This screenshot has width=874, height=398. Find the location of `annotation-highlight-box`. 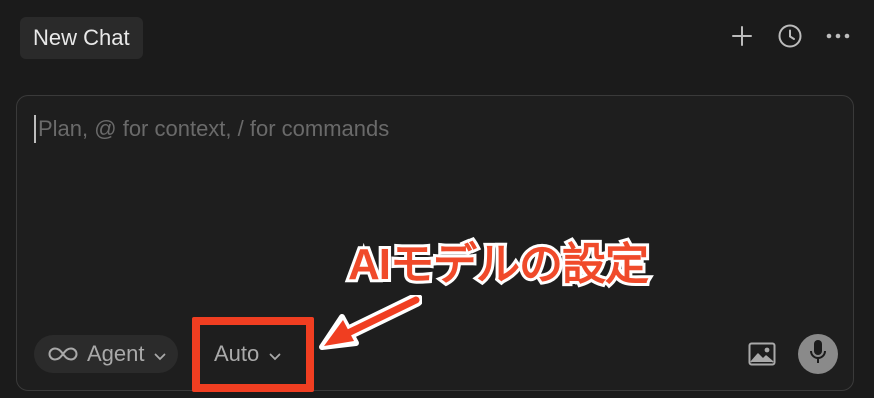

annotation-highlight-box is located at coordinates (253, 354).